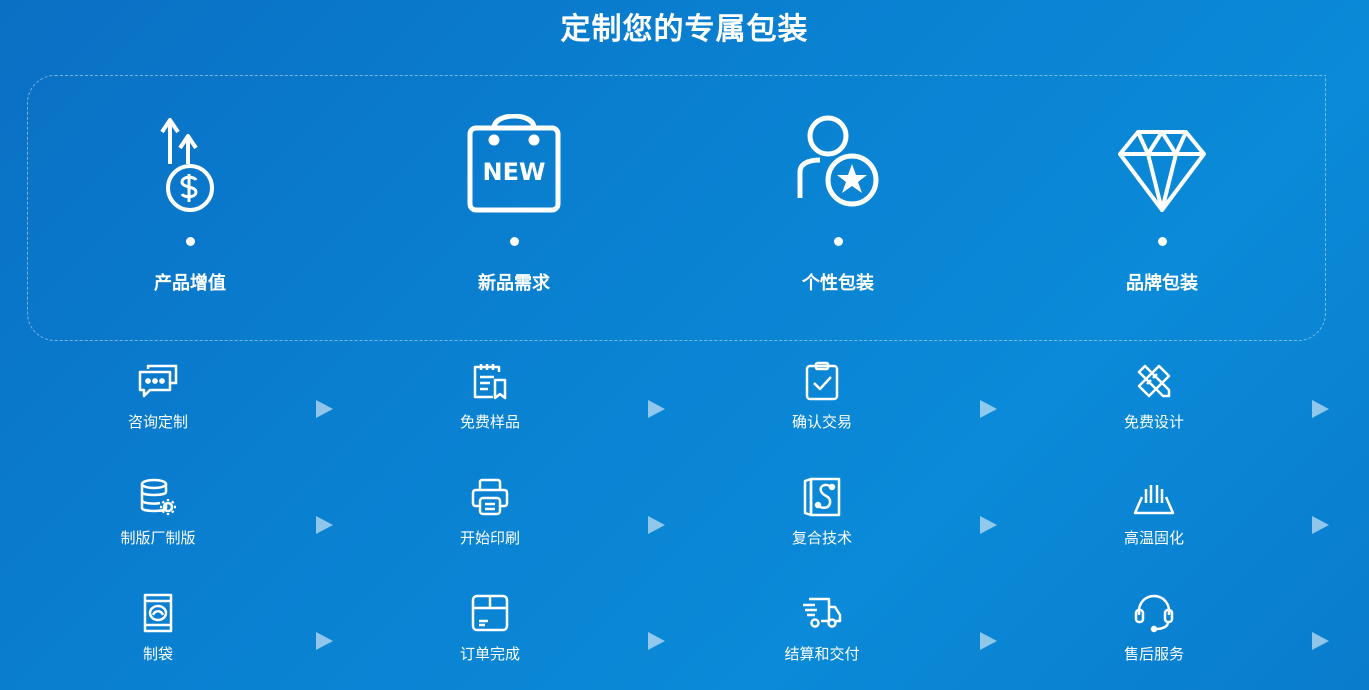 This screenshot has width=1369, height=690. Describe the element at coordinates (158, 497) in the screenshot. I see `database-gear-icon` at that location.